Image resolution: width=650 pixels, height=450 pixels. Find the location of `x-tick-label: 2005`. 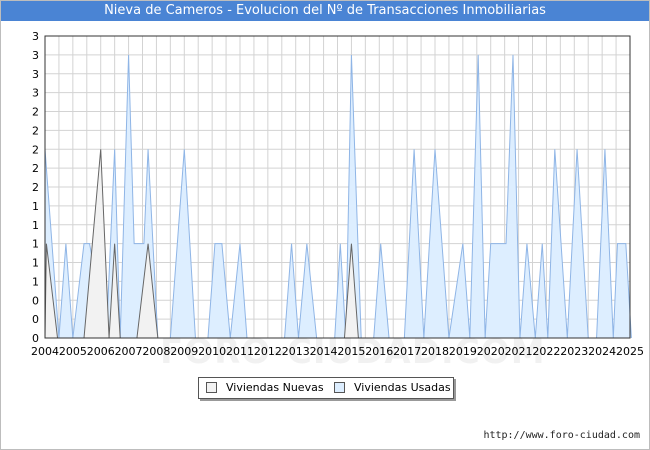

x-tick-label: 2005 is located at coordinates (73, 351).